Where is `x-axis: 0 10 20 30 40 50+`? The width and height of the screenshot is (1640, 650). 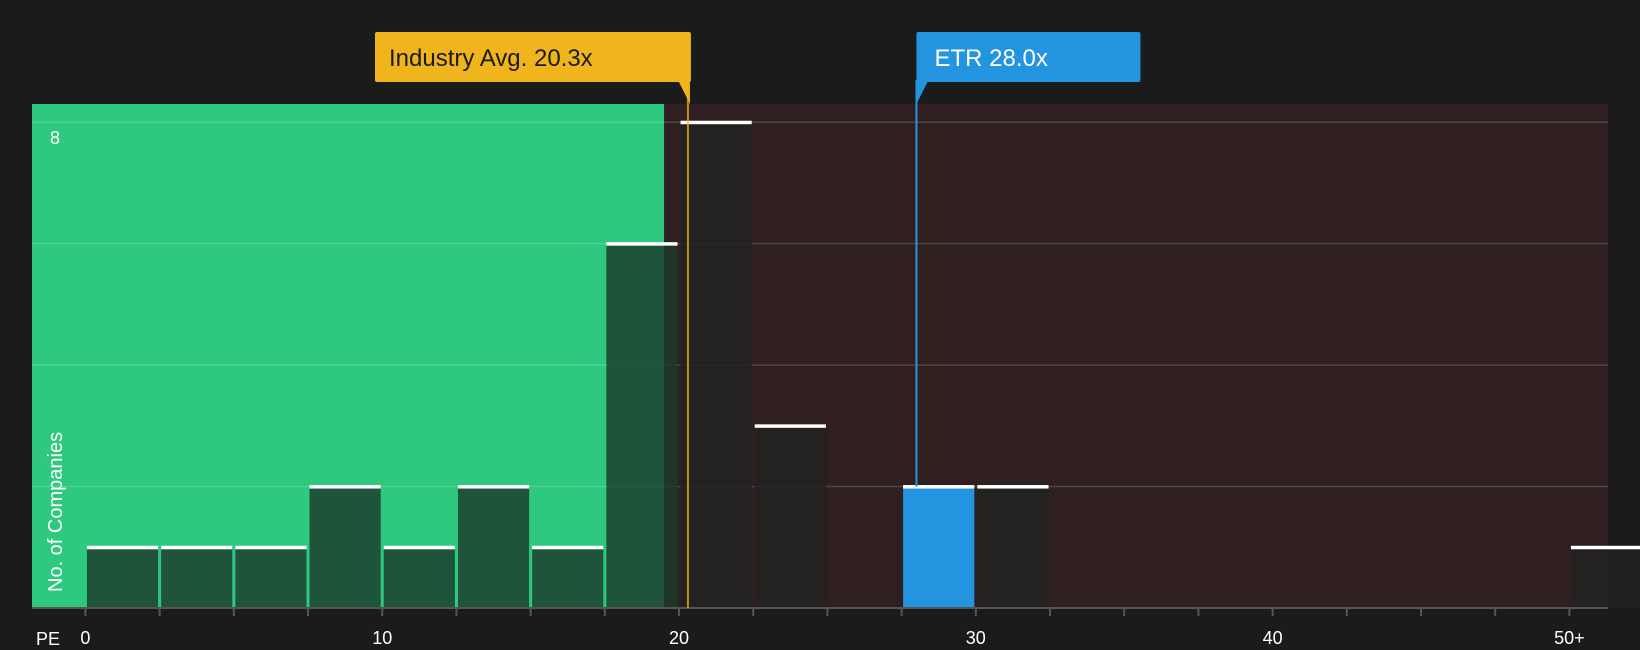
x-axis: 0 10 20 30 40 50+ is located at coordinates (820, 627).